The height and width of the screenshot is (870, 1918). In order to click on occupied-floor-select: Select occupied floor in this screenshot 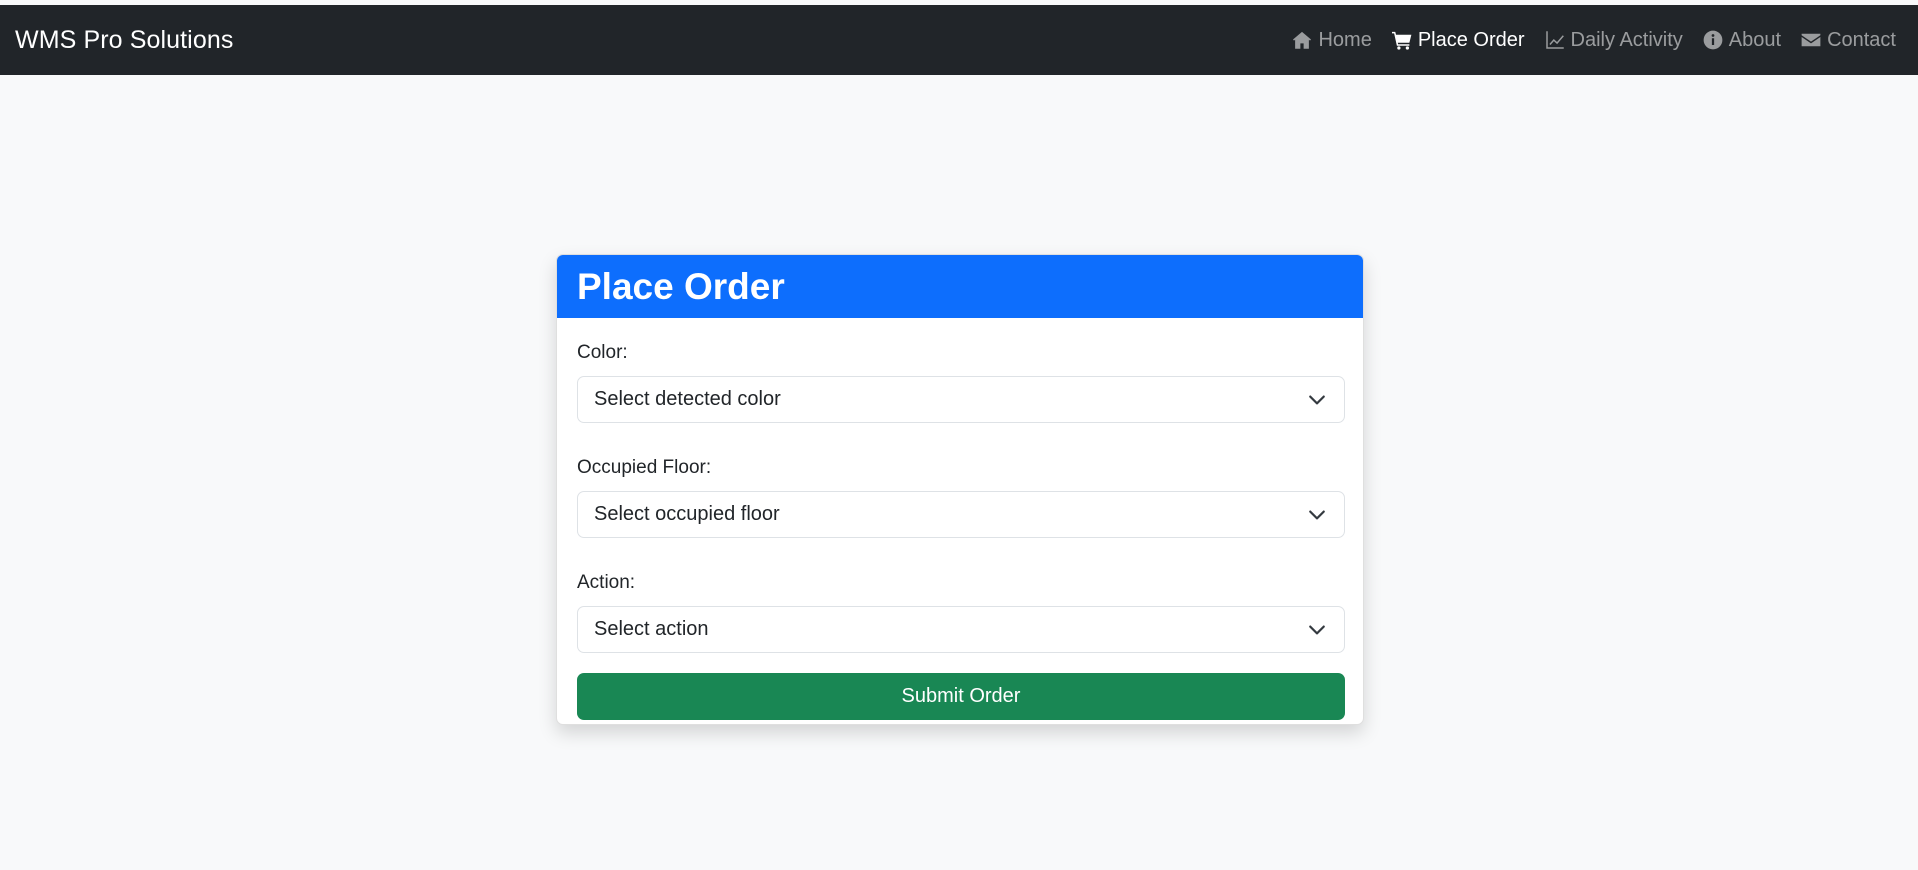, I will do `click(961, 514)`.